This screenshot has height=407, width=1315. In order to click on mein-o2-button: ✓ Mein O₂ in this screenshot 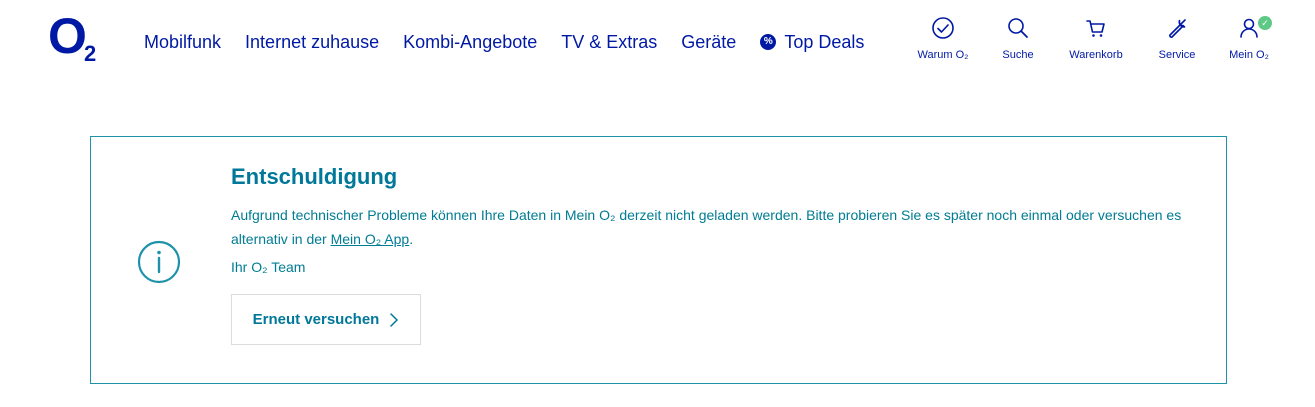, I will do `click(1249, 44)`.